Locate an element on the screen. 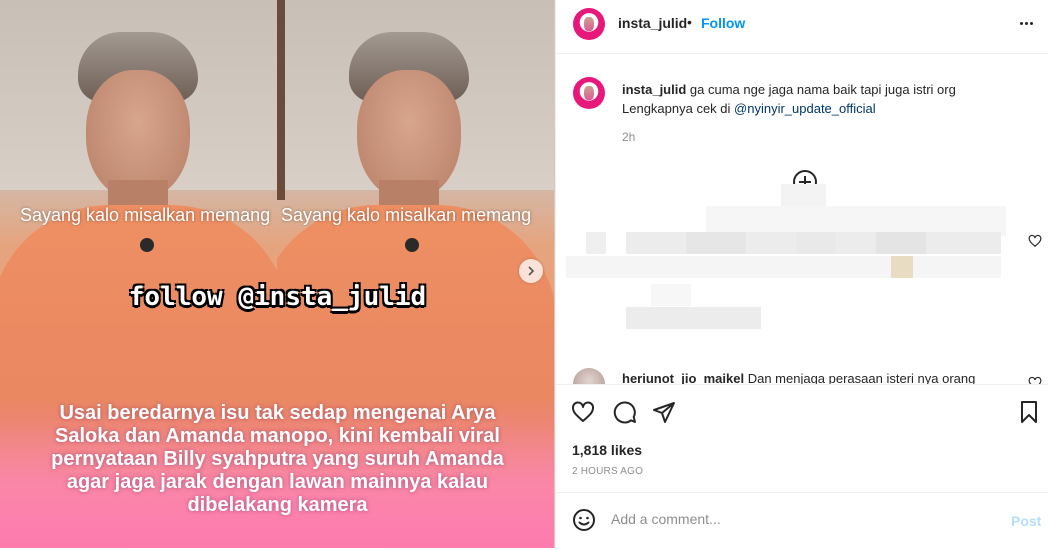 This screenshot has height=550, width=1048. watermark-text: follow @insta_julid is located at coordinates (277, 297).